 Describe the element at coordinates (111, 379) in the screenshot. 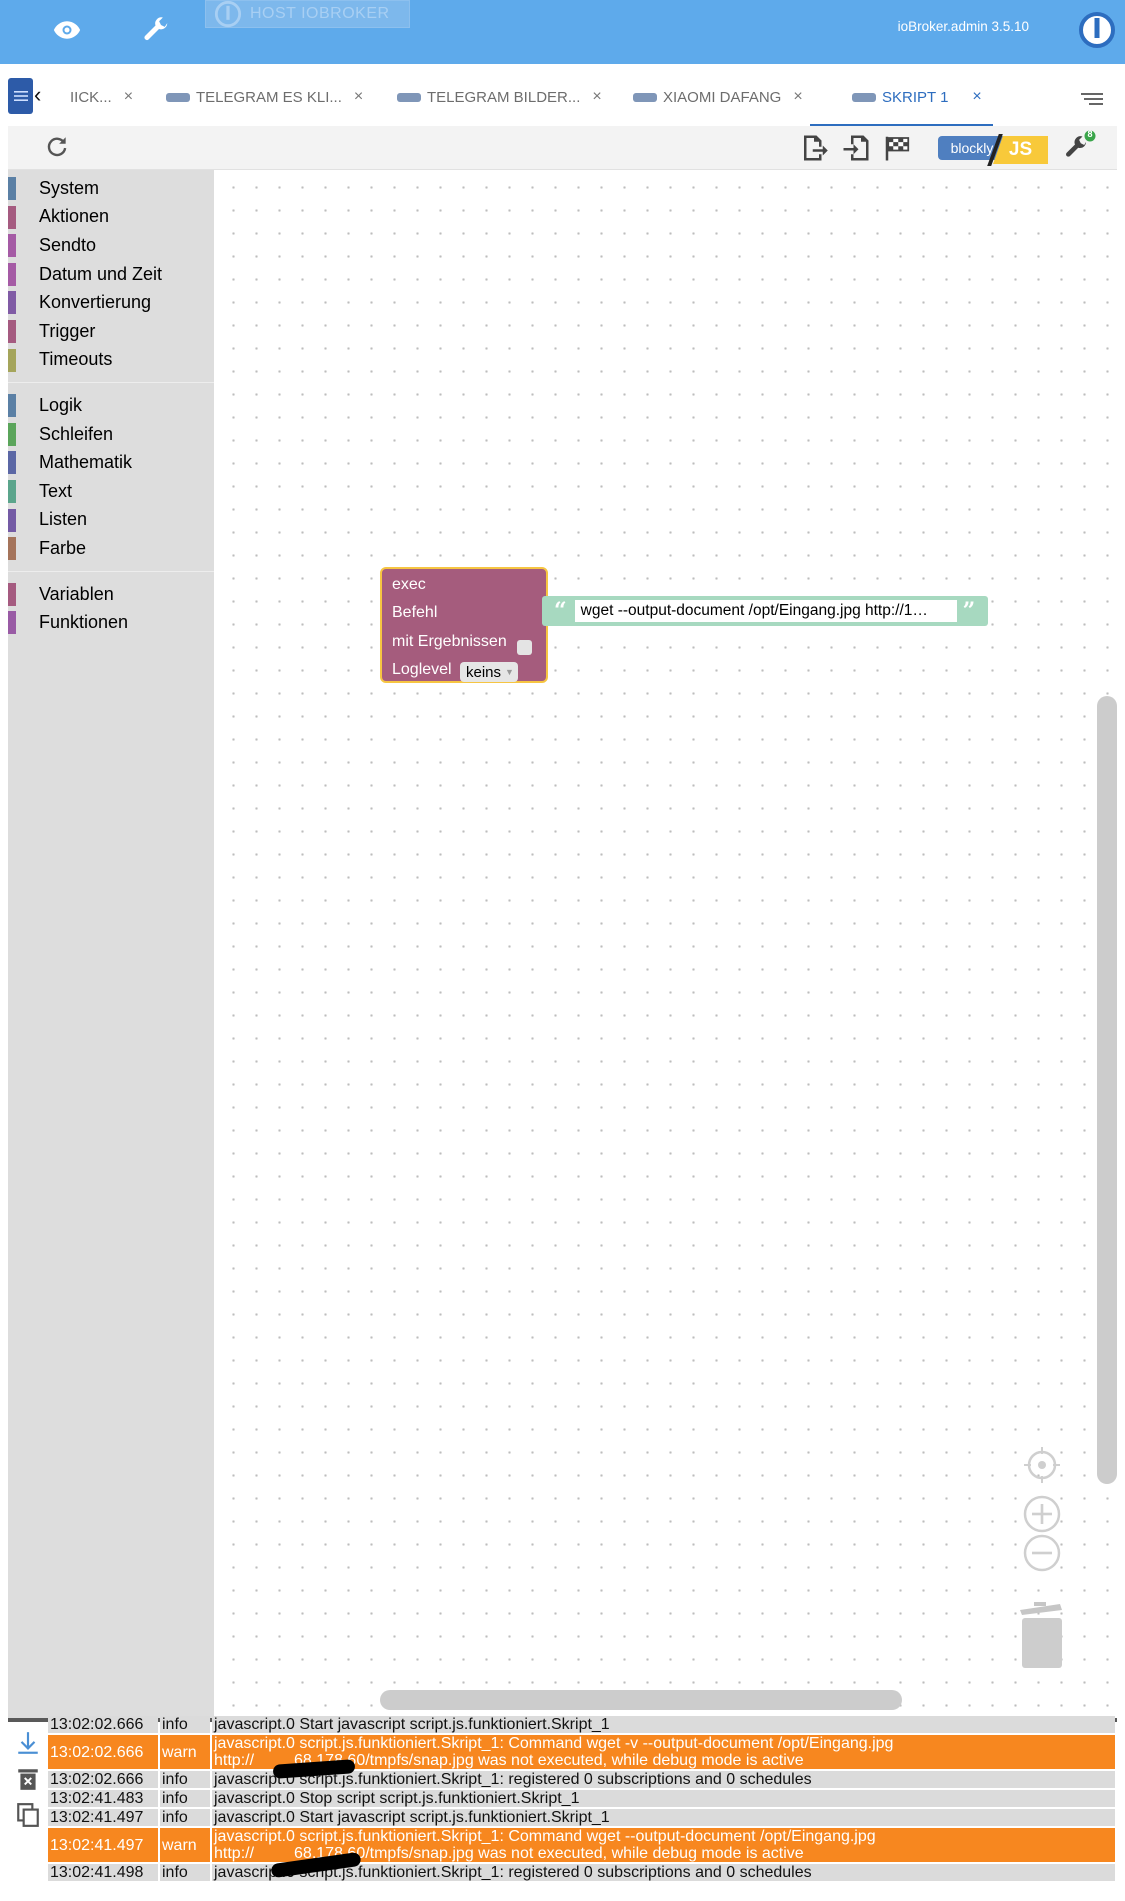

I see `category-separator` at that location.